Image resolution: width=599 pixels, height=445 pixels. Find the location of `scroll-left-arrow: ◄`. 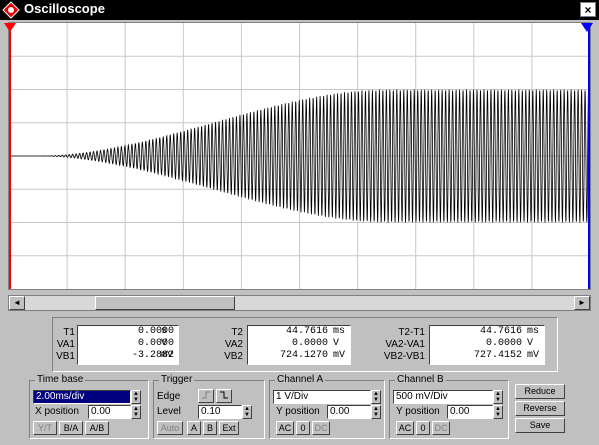

scroll-left-arrow: ◄ is located at coordinates (17, 303).